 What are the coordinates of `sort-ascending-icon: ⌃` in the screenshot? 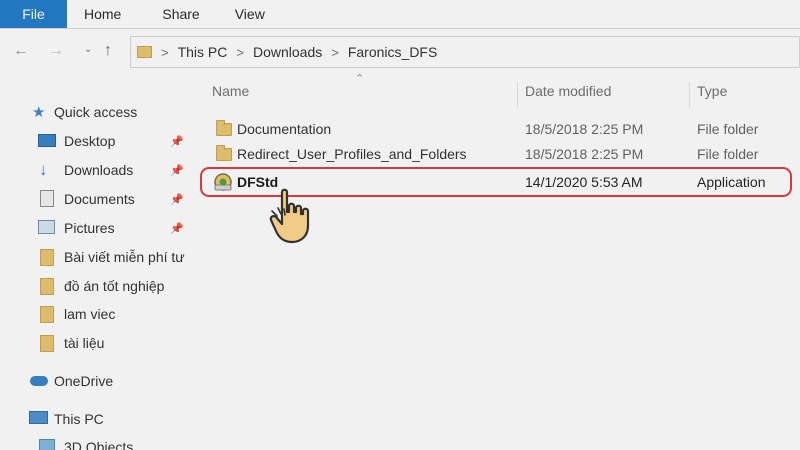 It's located at (360, 79).